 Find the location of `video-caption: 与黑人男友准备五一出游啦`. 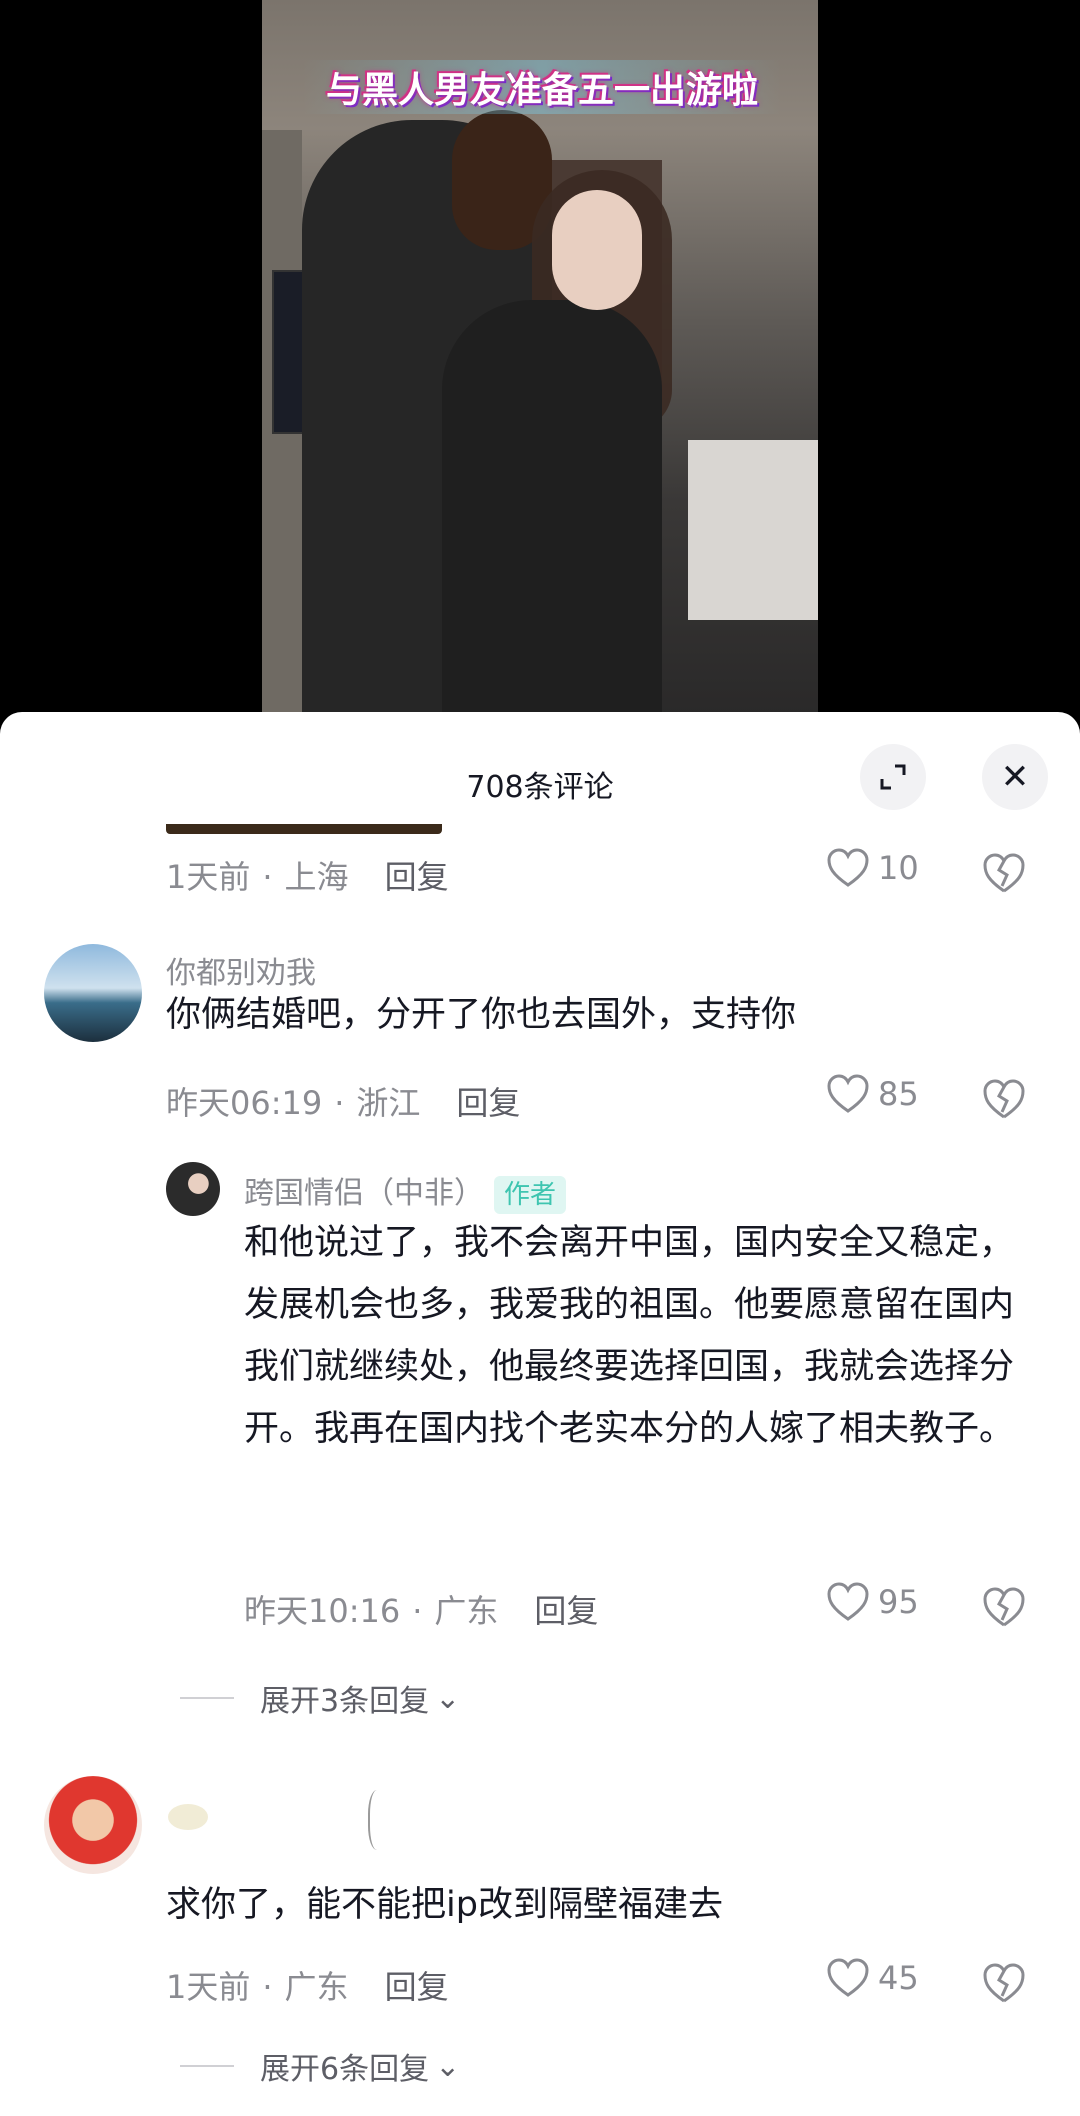

video-caption: 与黑人男友准备五一出游啦 is located at coordinates (542, 87).